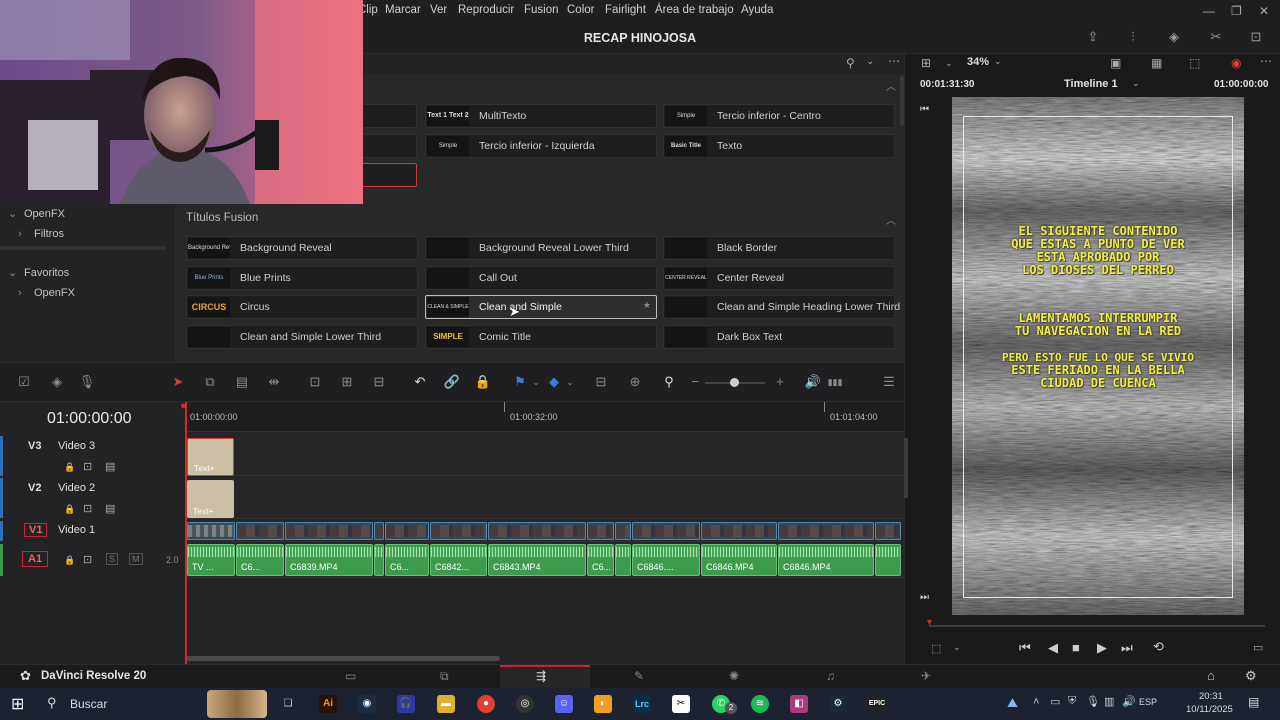  What do you see at coordinates (1012, 703) in the screenshot?
I see `tray-app-icon: ⛰` at bounding box center [1012, 703].